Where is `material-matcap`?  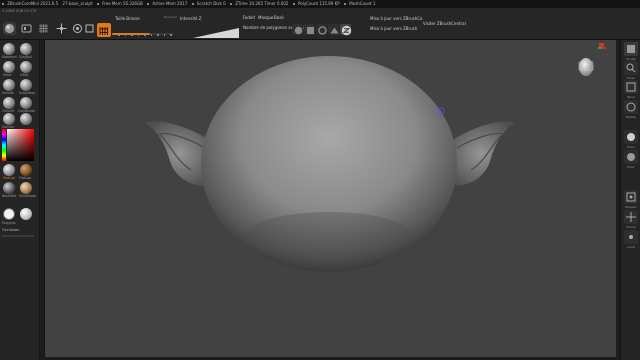
material-matcap is located at coordinates (9, 170).